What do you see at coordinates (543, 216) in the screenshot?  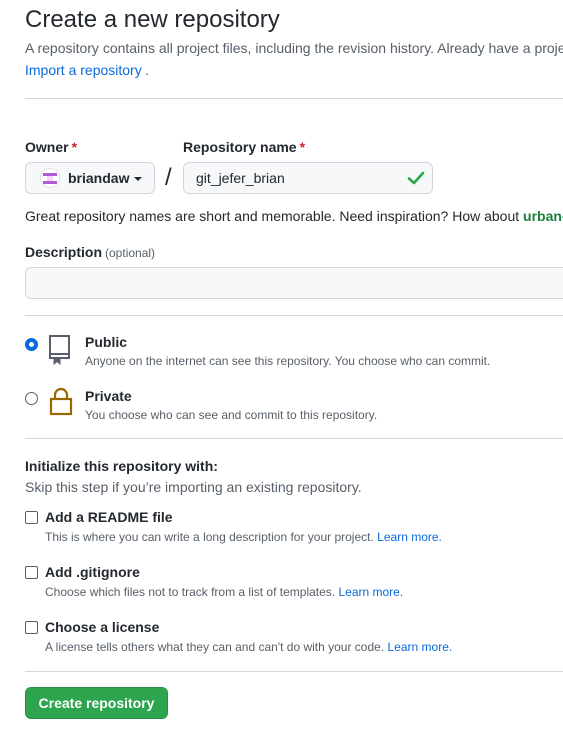 I see `name-suggestion: urban-` at bounding box center [543, 216].